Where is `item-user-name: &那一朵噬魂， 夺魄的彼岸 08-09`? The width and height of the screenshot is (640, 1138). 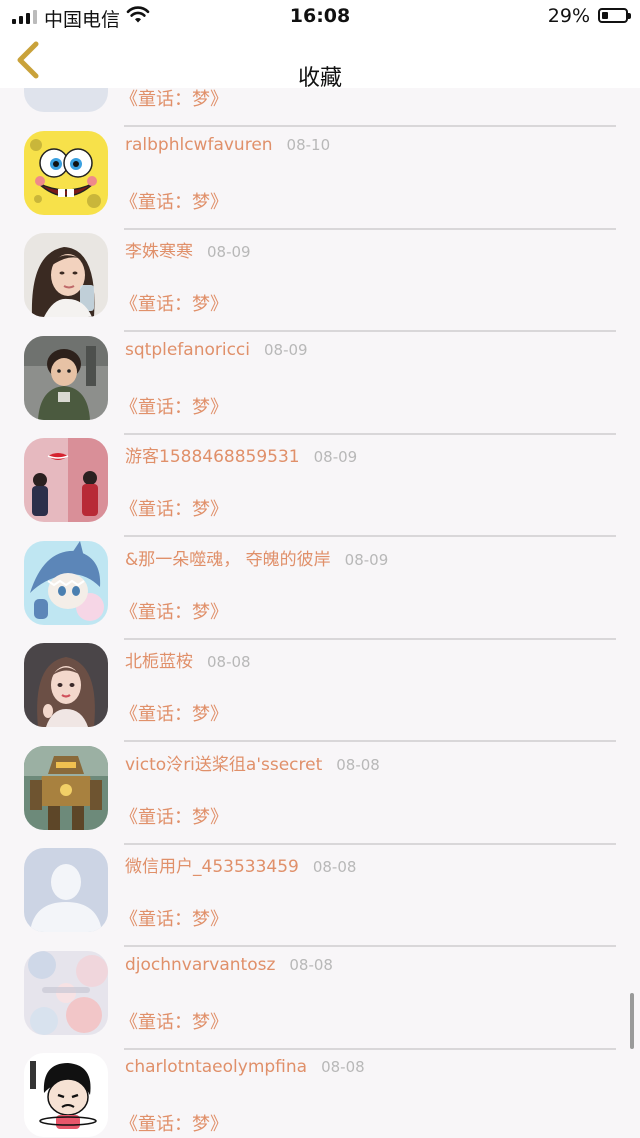
item-user-name: &那一朵噬魂， 夺魄的彼岸 08-09 is located at coordinates (257, 559).